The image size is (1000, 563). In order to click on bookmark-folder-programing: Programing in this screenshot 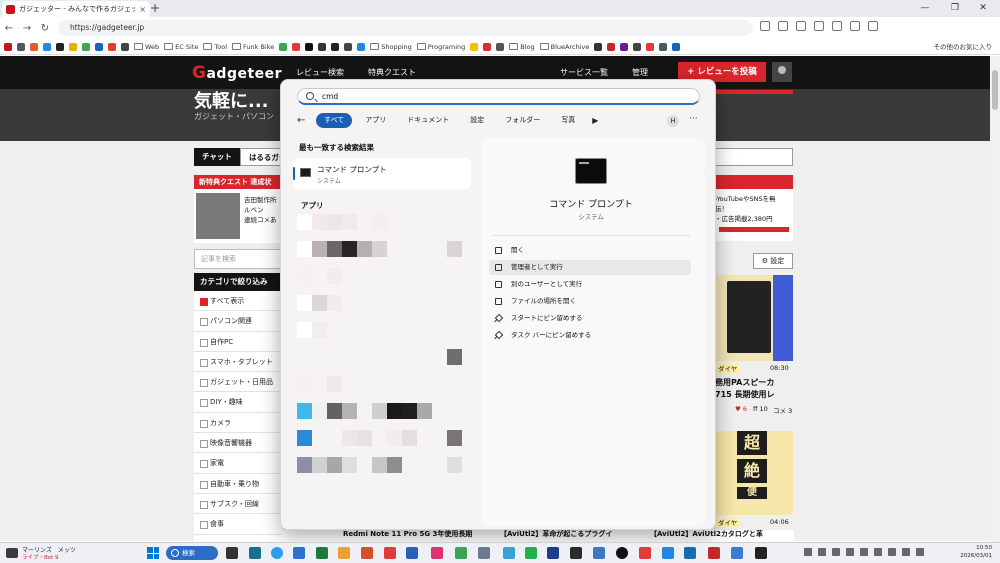, I will do `click(440, 47)`.